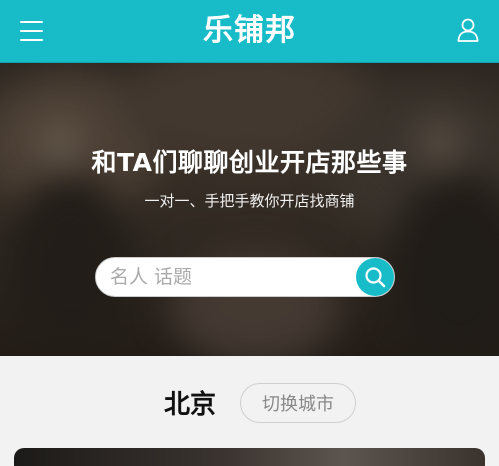  Describe the element at coordinates (249, 162) in the screenshot. I see `hero-title: 和TA们聊聊创业开店那些事` at that location.